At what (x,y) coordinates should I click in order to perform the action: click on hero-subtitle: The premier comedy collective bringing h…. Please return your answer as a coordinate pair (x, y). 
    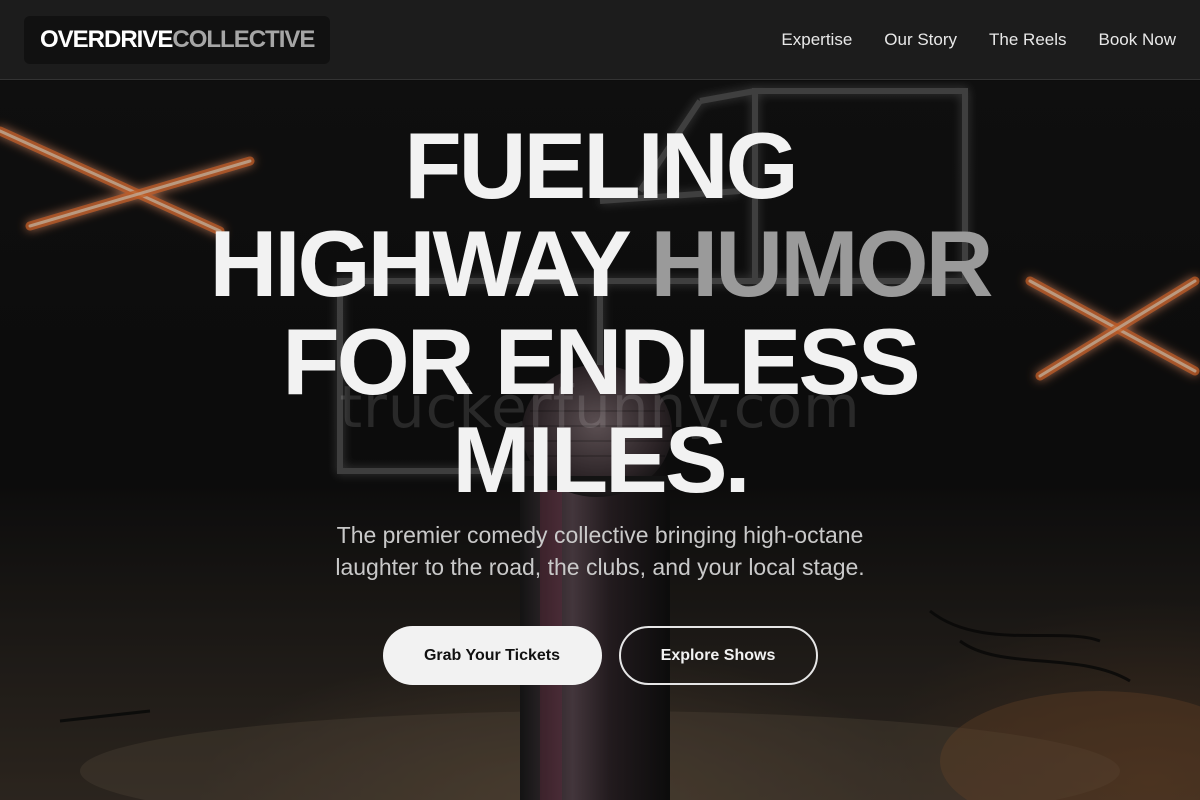
    Looking at the image, I should click on (600, 551).